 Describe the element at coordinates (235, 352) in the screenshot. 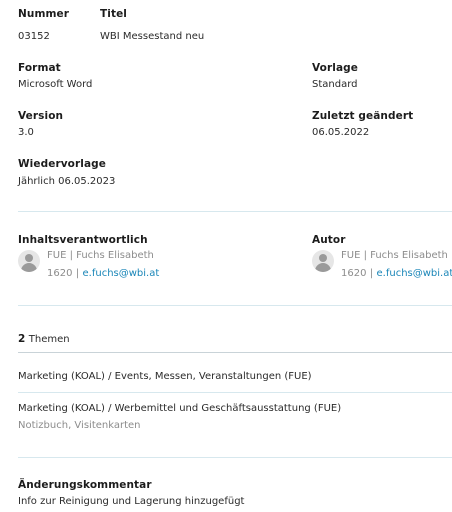

I see `topics-header-divider` at that location.